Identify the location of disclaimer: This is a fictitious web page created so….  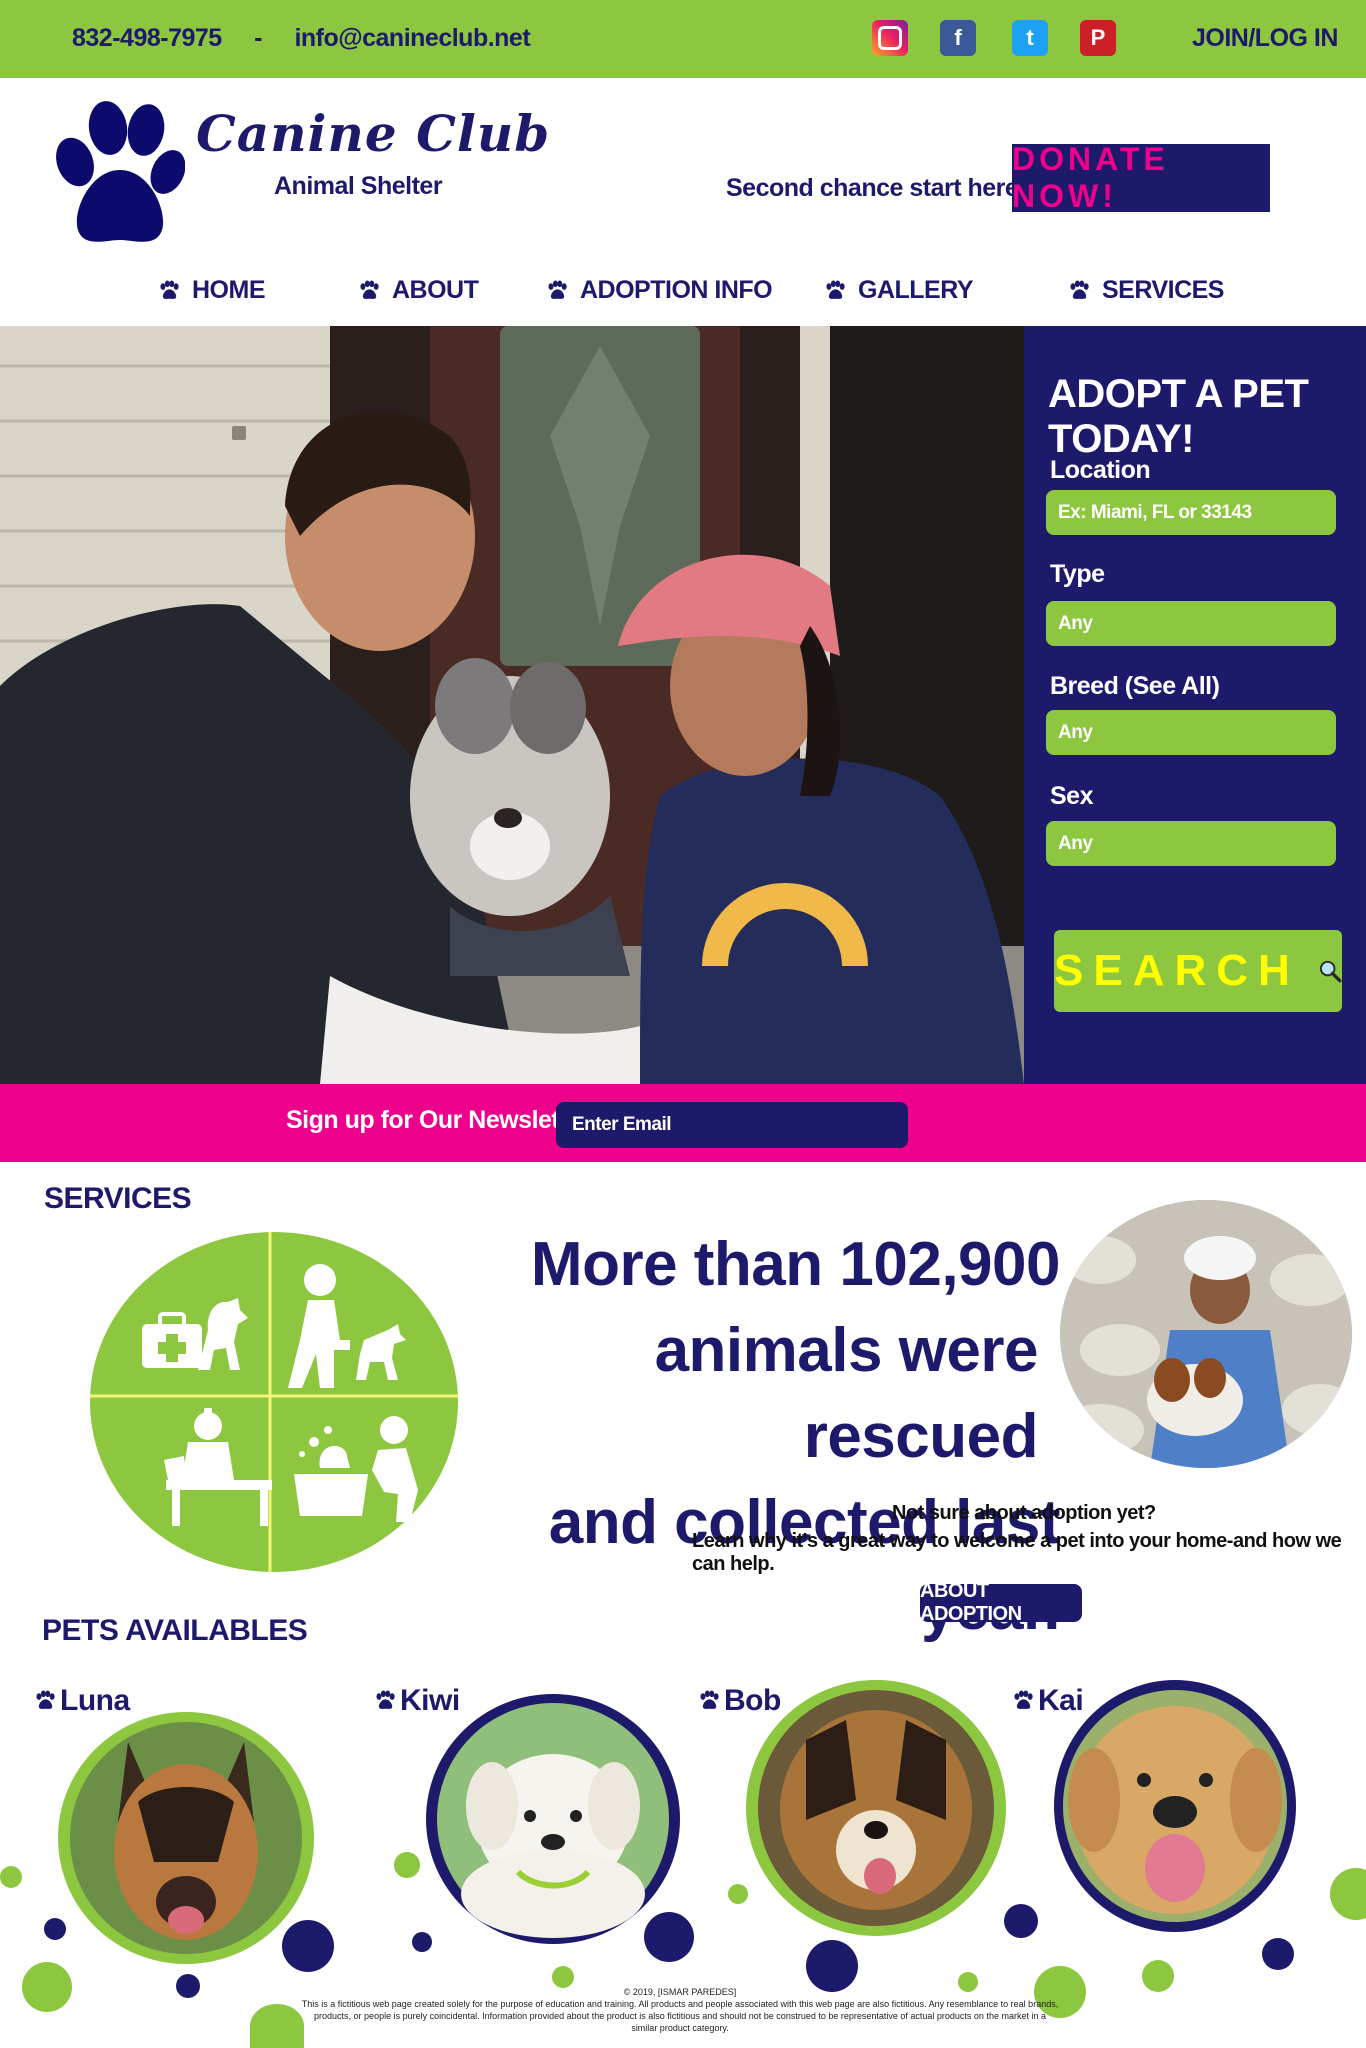
(680, 2016).